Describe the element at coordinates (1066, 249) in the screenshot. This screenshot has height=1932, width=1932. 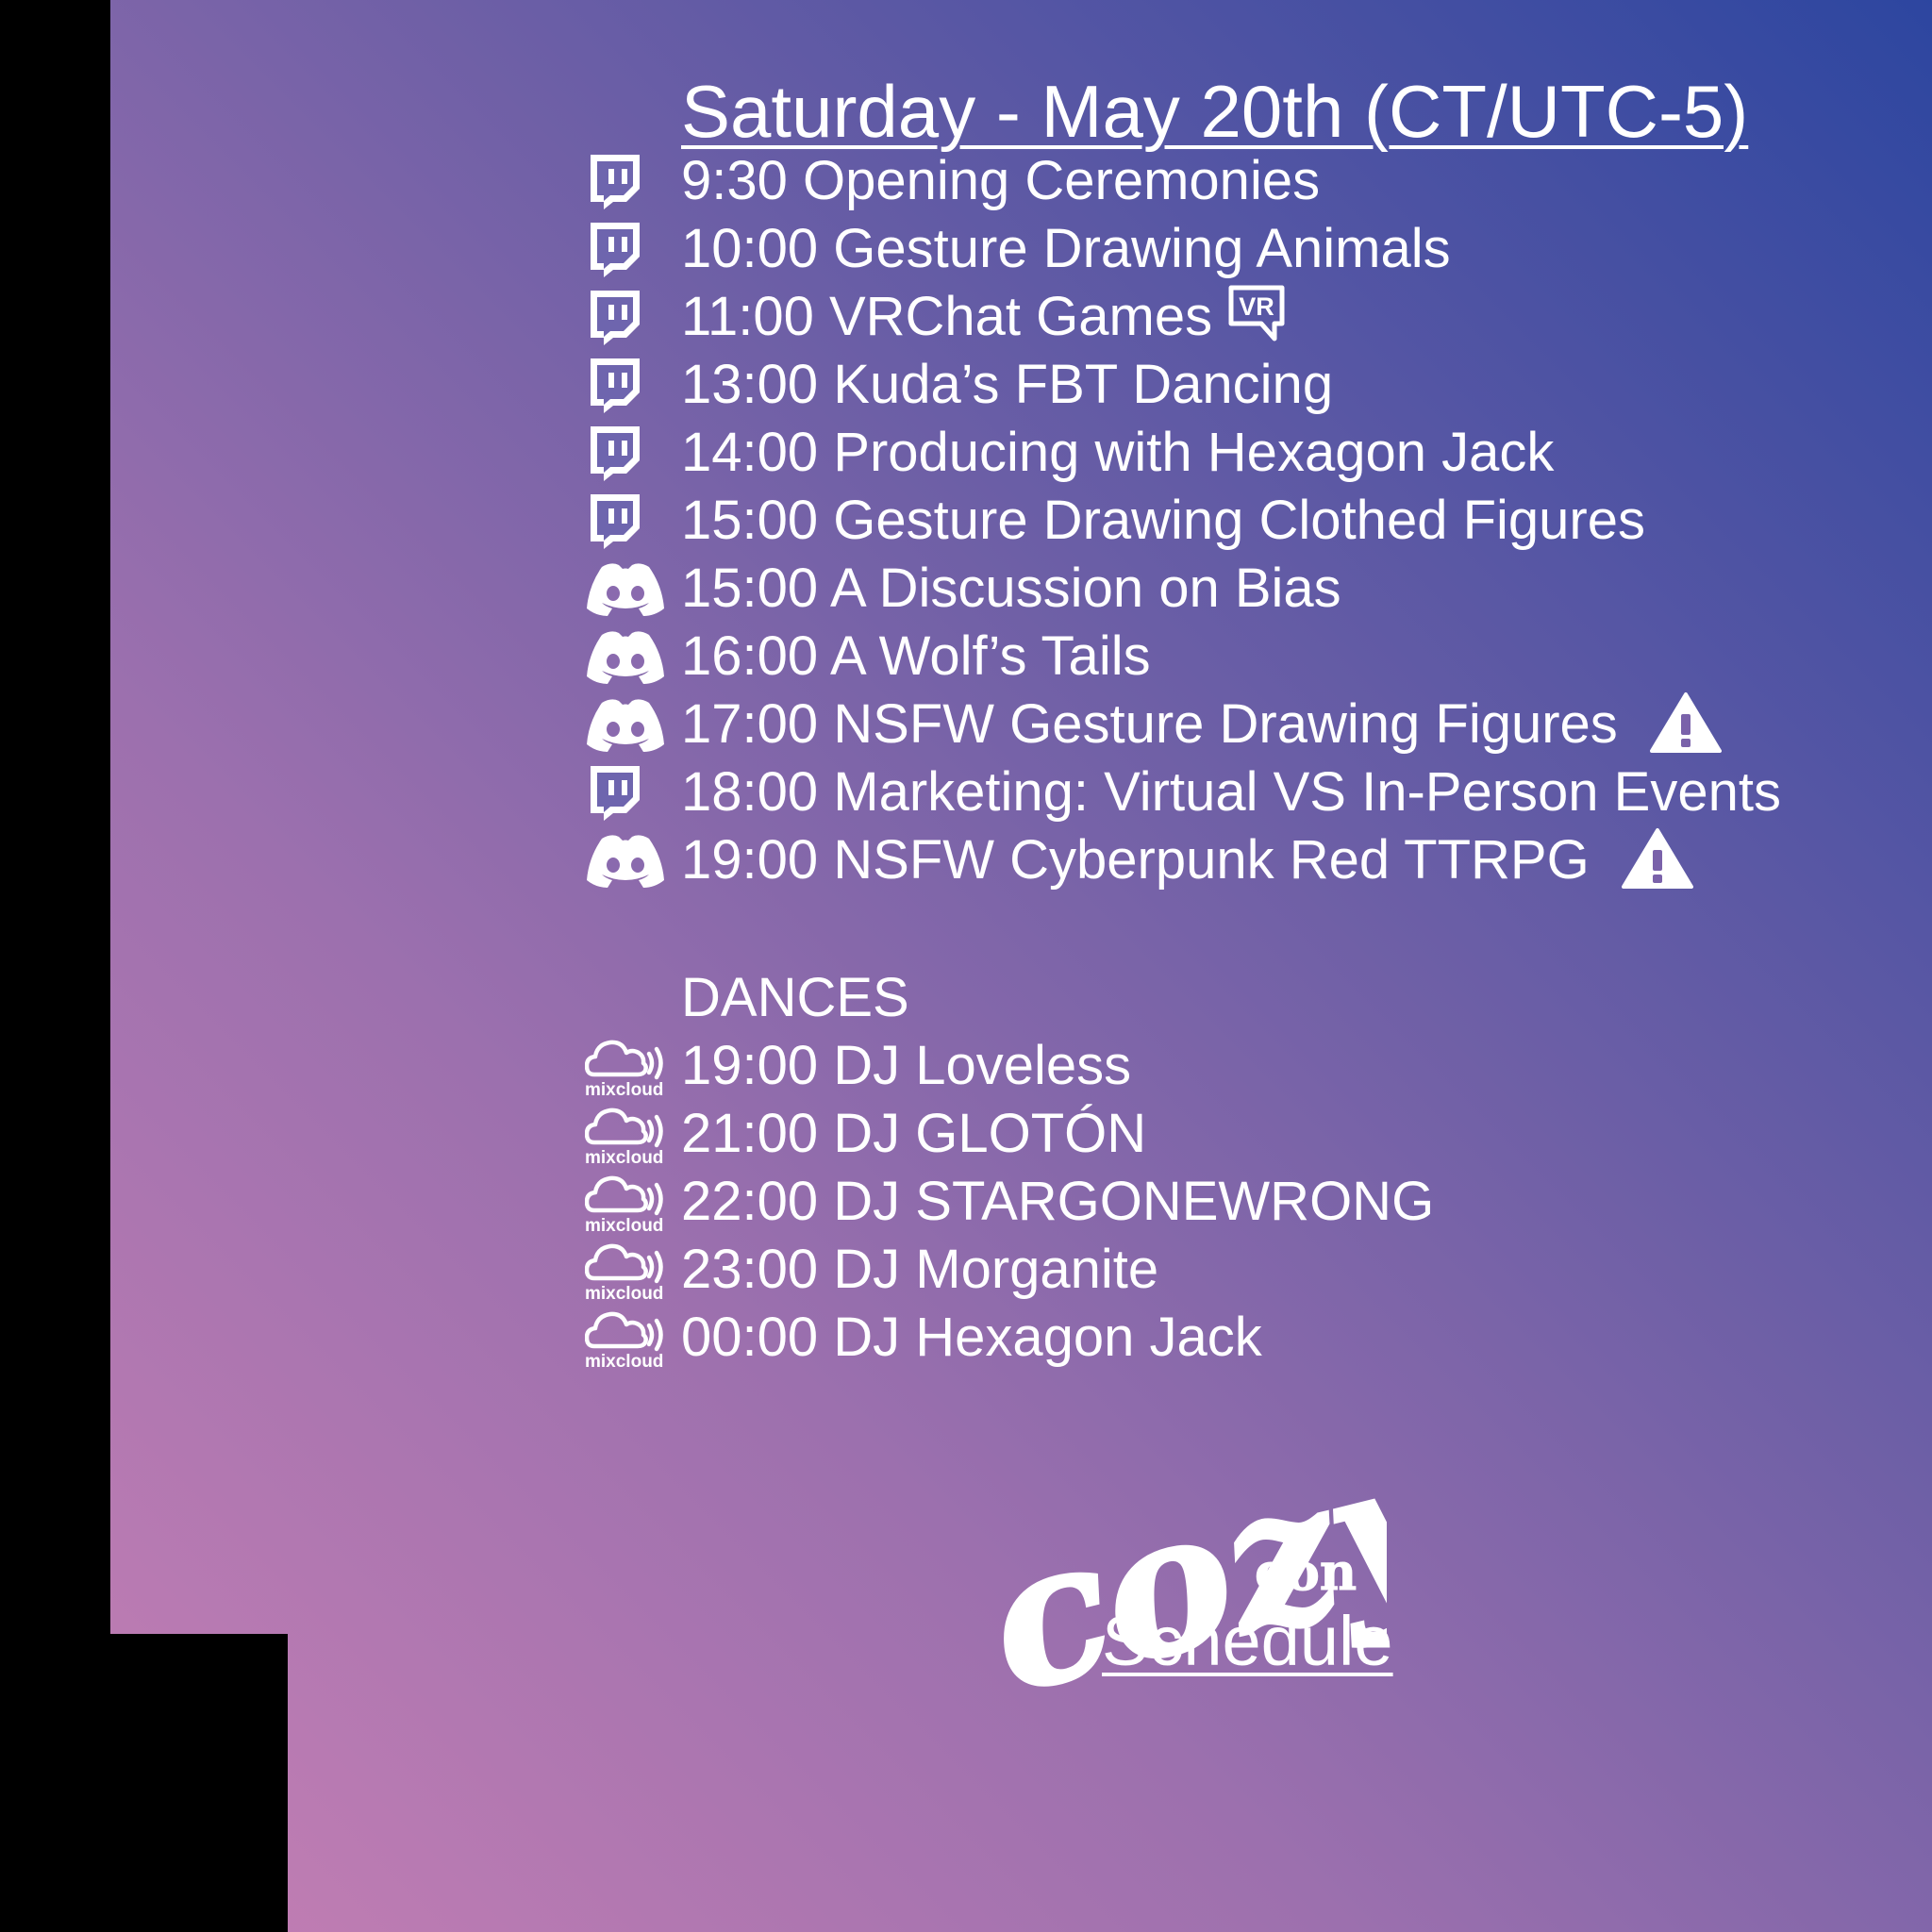
I see `event-label: 10:00 Gesture Drawing Animals` at that location.